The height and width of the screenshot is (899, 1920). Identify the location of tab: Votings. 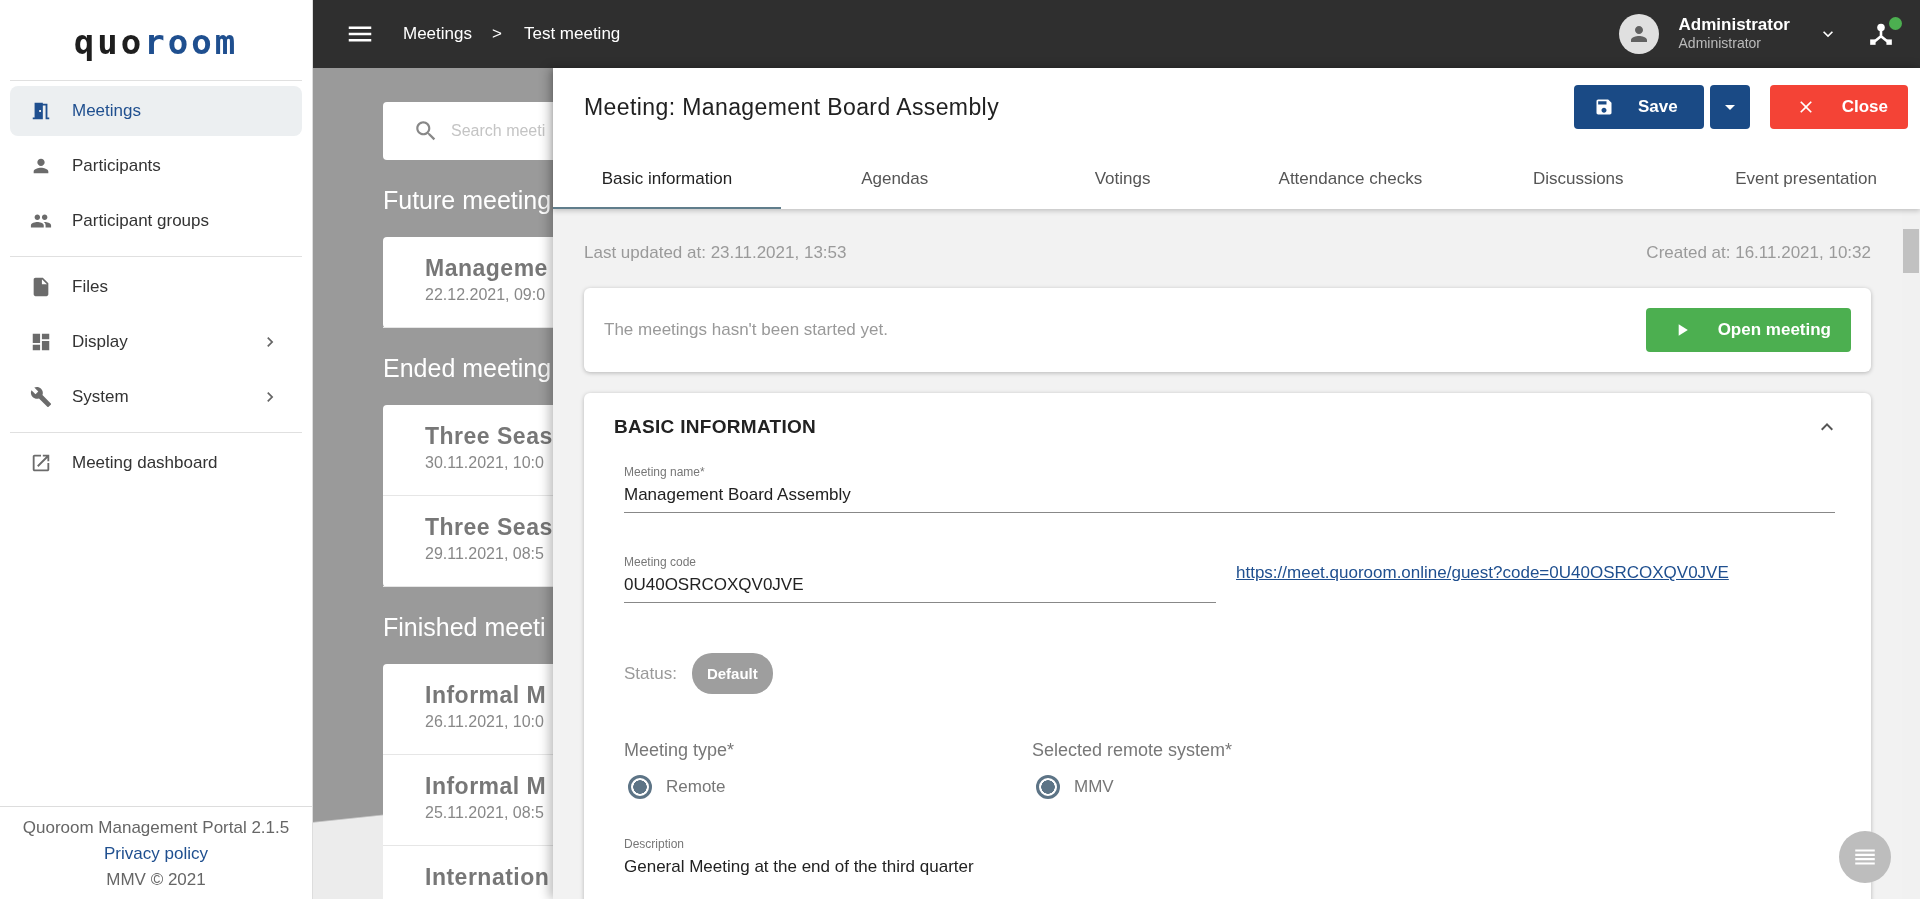
(1122, 180).